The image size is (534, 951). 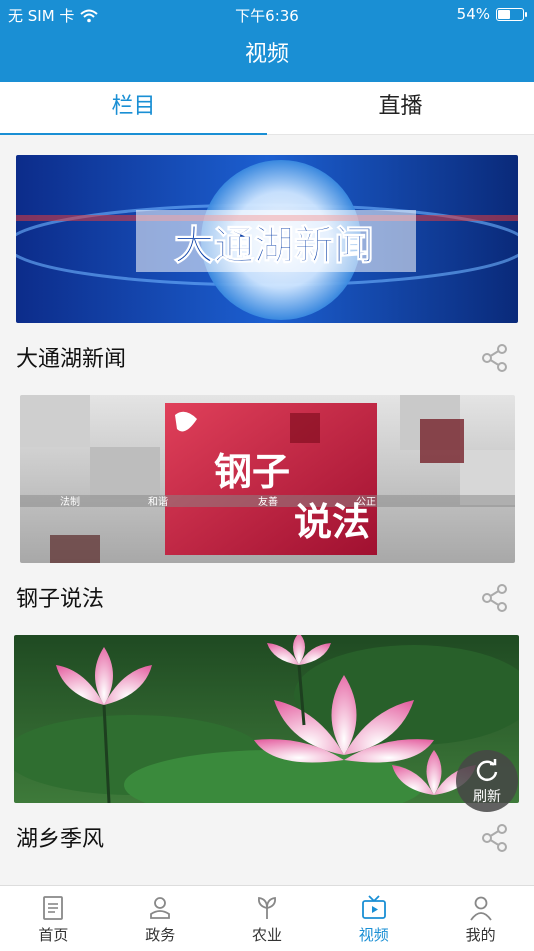 I want to click on banner-title-text: 大通湖新闻, so click(x=274, y=246).